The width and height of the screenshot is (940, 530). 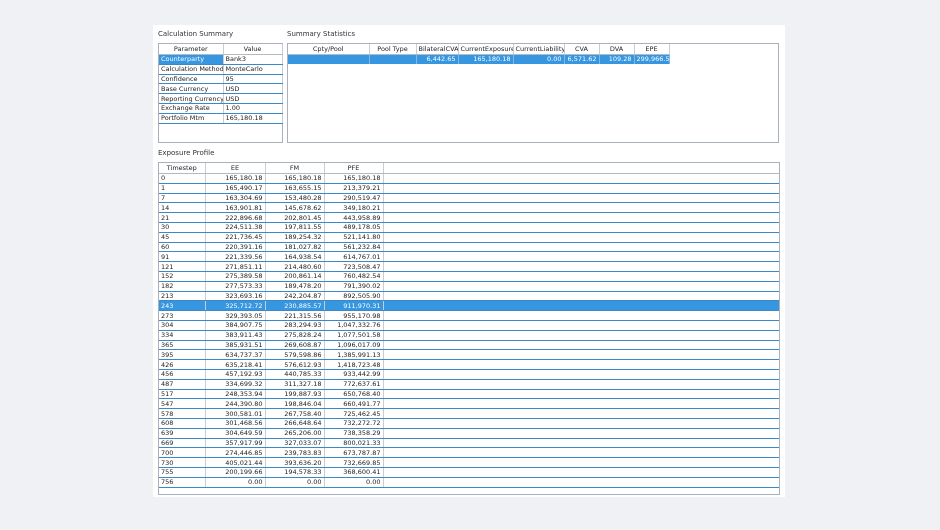 What do you see at coordinates (235, 168) in the screenshot?
I see `exposure-column-header: EE` at bounding box center [235, 168].